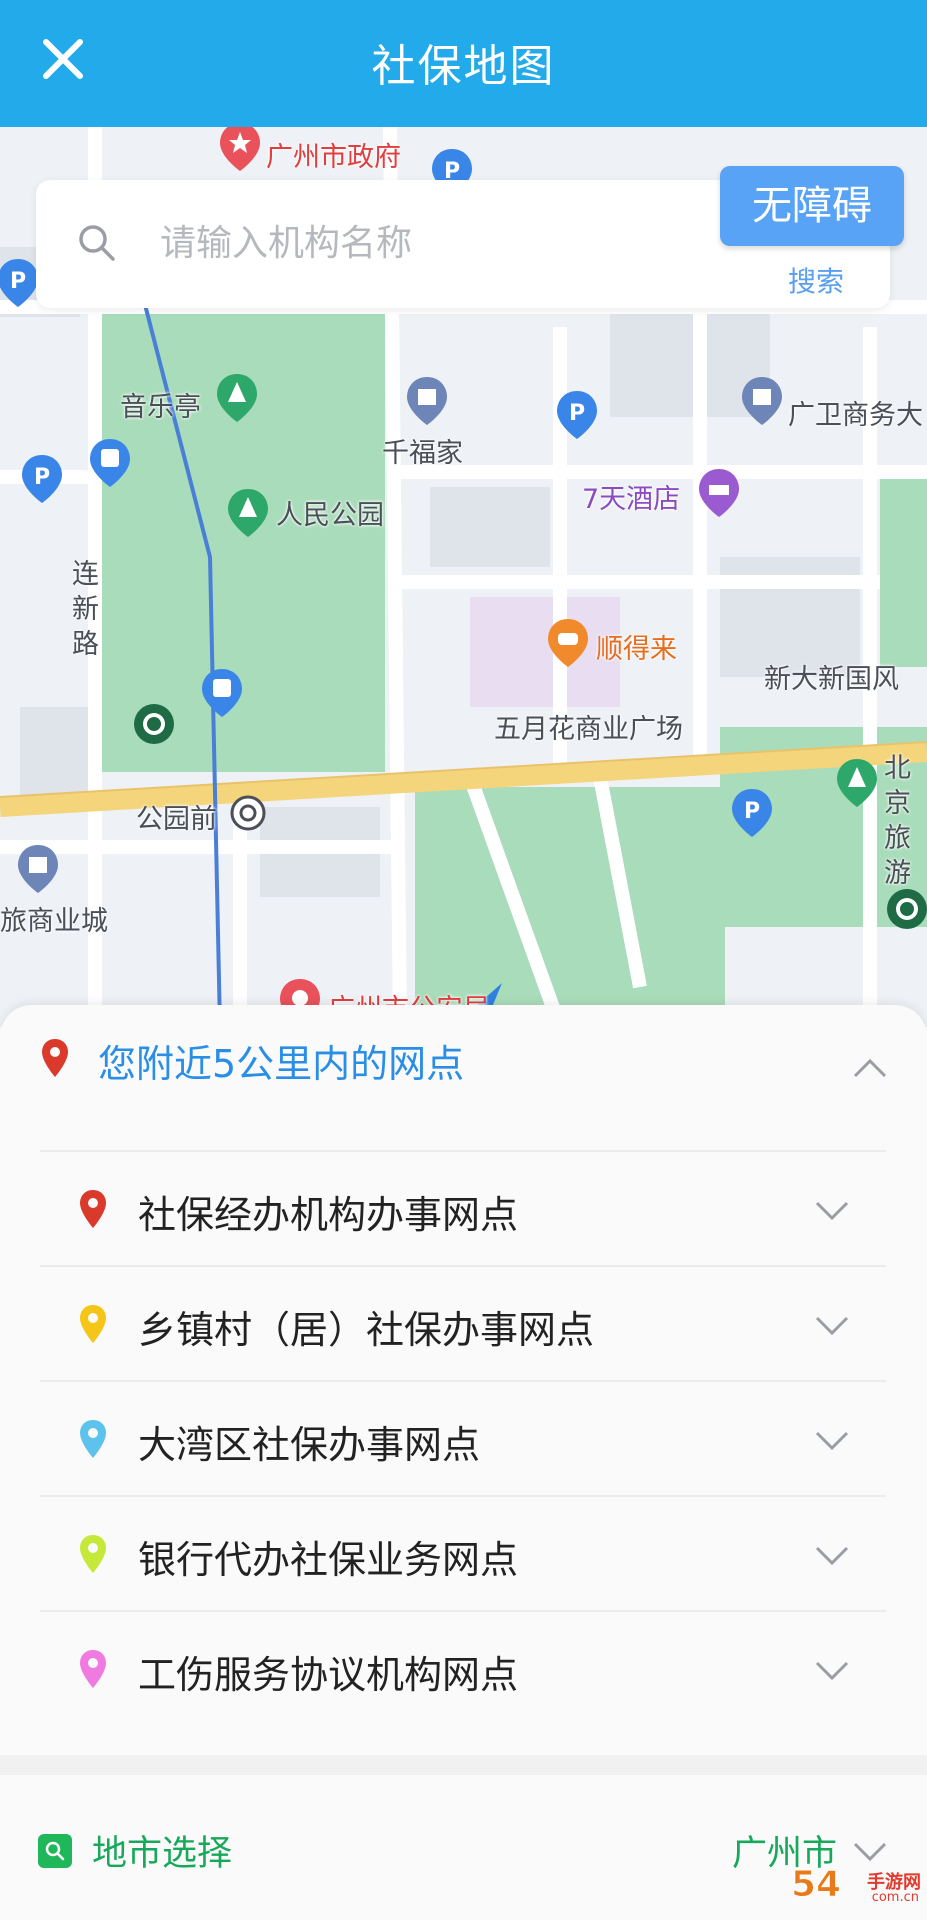 This screenshot has width=927, height=1920. What do you see at coordinates (328, 1560) in the screenshot?
I see `category-label: 银行代办社保业务网点` at bounding box center [328, 1560].